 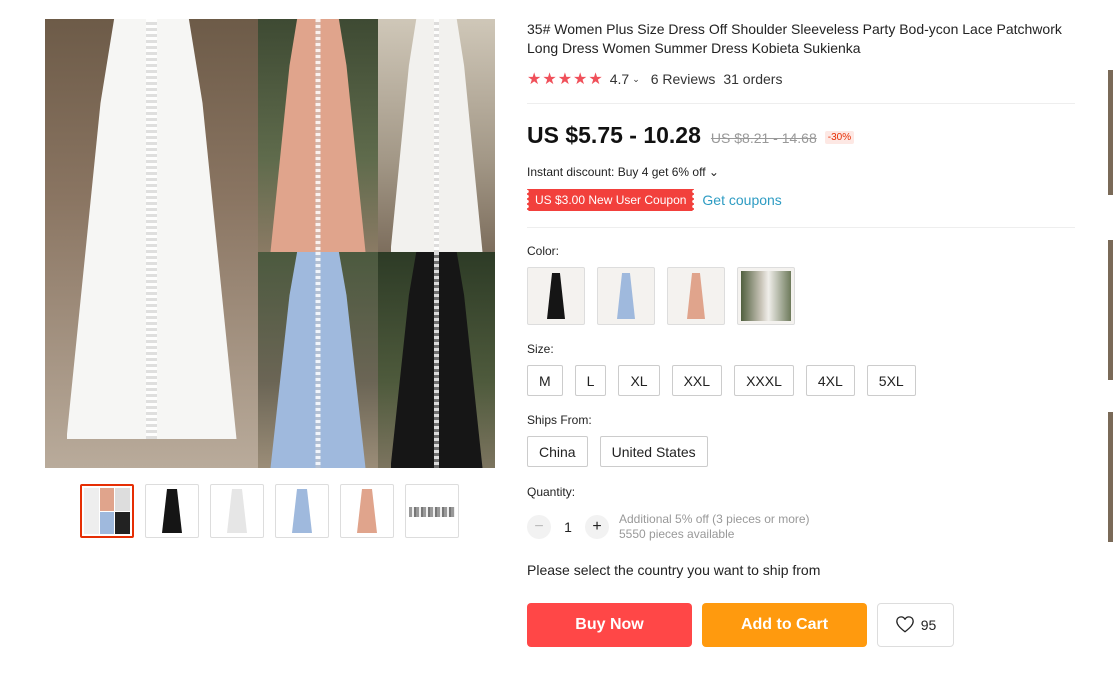 I want to click on increase-quantity-button: +, so click(x=597, y=527).